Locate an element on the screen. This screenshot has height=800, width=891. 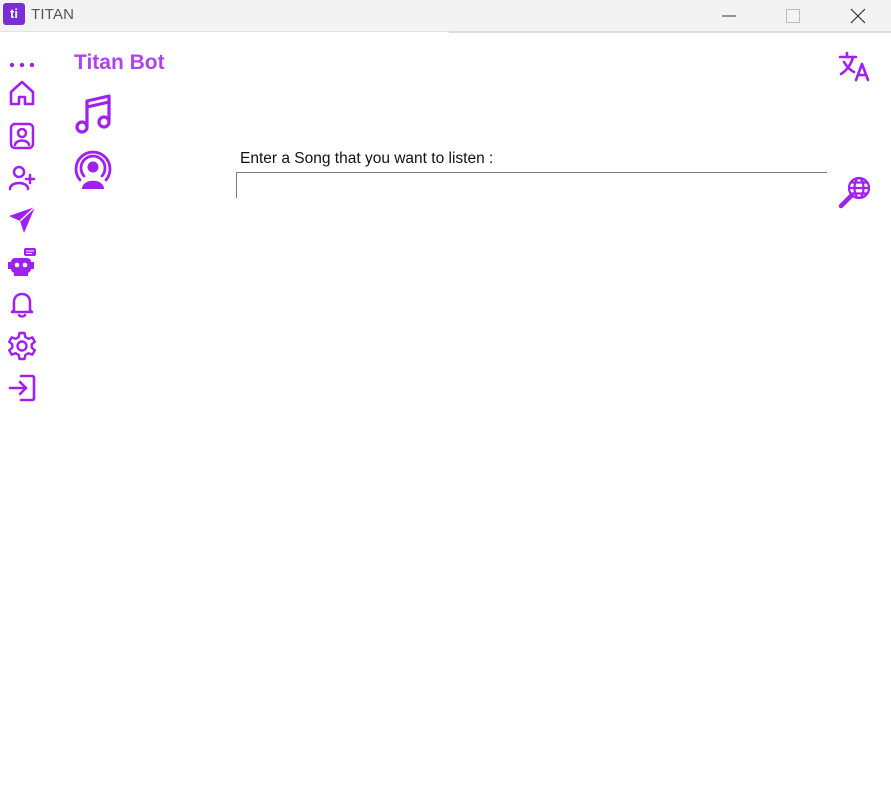
globe-search-icon is located at coordinates (855, 195).